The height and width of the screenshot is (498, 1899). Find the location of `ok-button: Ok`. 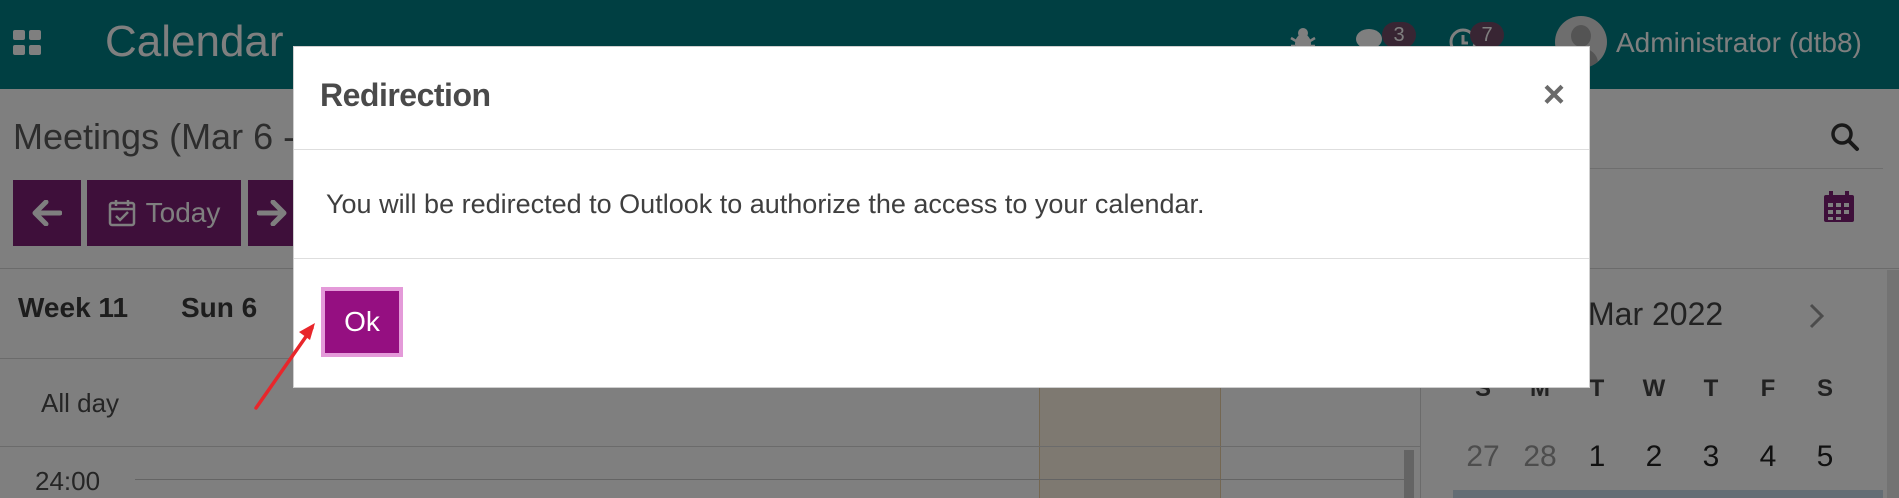

ok-button: Ok is located at coordinates (362, 322).